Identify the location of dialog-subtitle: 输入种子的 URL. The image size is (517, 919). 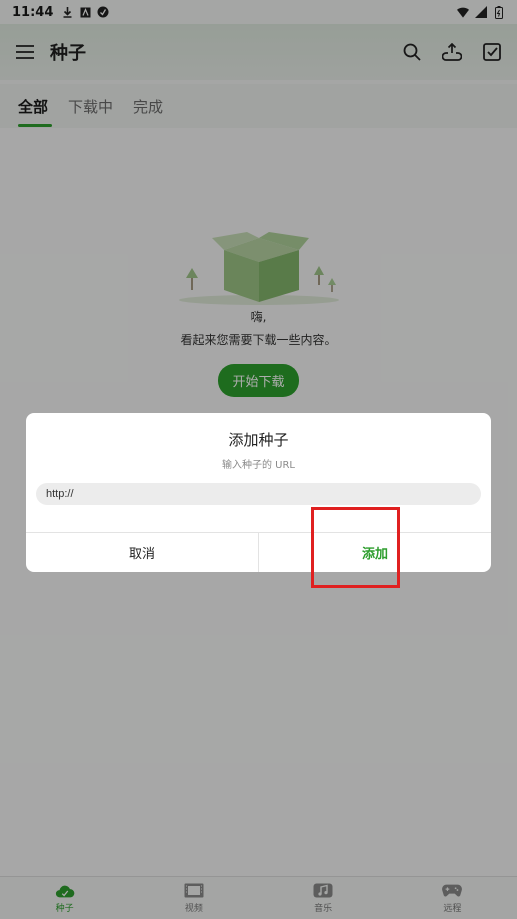
(258, 465).